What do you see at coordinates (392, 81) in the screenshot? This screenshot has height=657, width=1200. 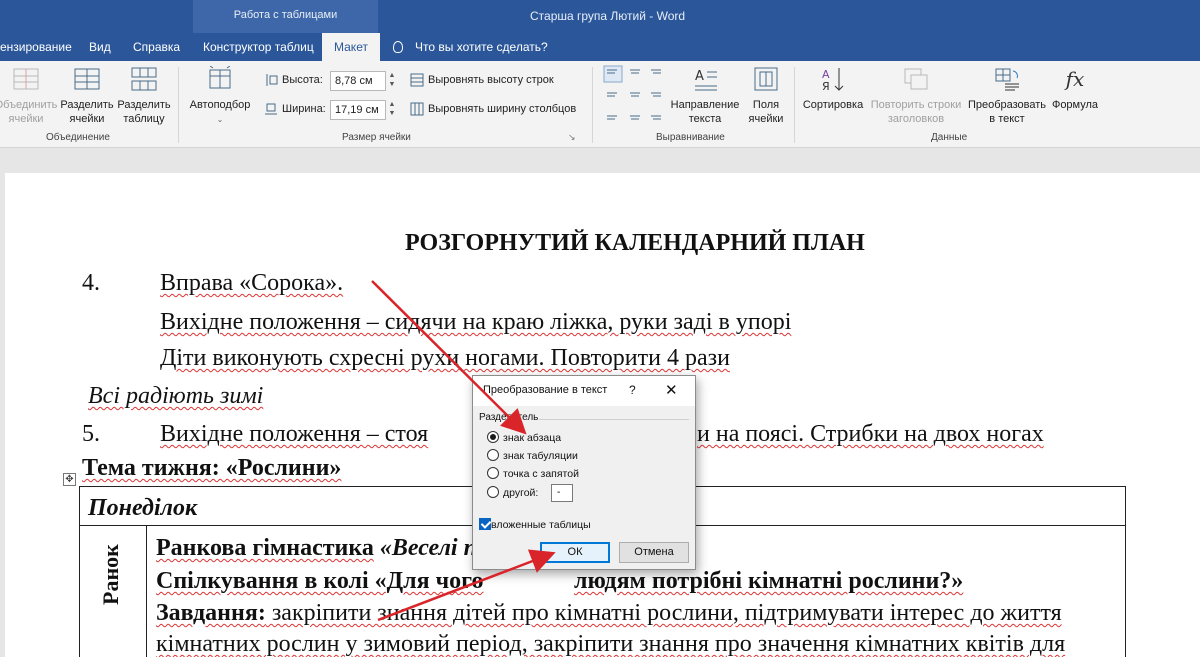 I see `height-spinner: ▲ ▼` at bounding box center [392, 81].